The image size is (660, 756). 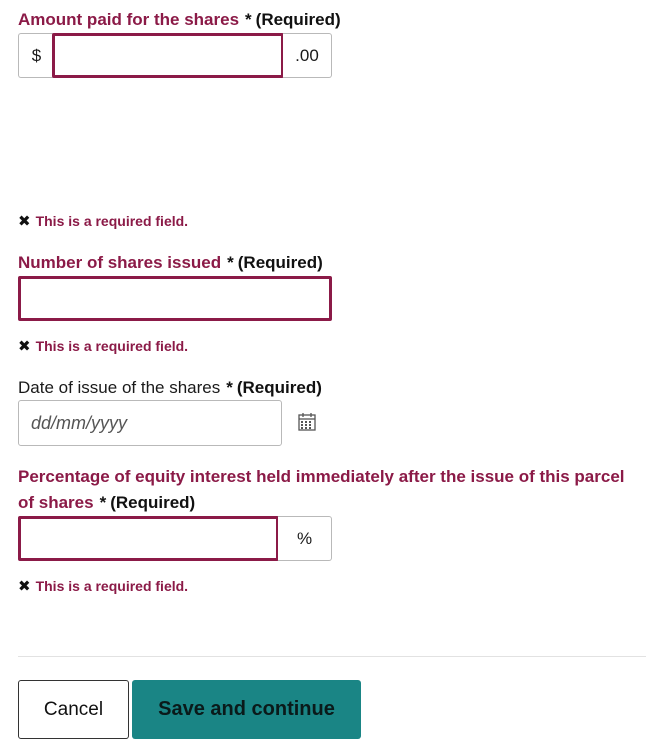 I want to click on percentage-error: ✖ This is a required field., so click(x=103, y=586).